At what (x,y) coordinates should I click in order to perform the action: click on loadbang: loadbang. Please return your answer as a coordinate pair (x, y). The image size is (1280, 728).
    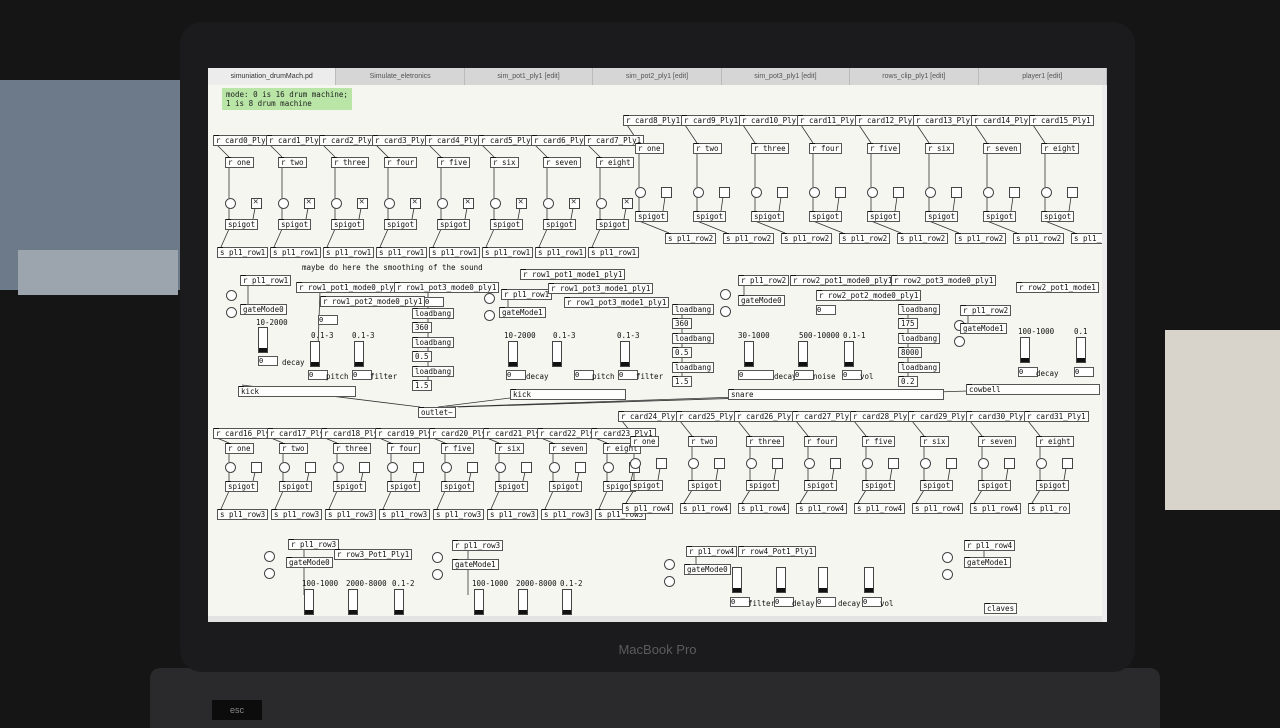
    Looking at the image, I should click on (693, 367).